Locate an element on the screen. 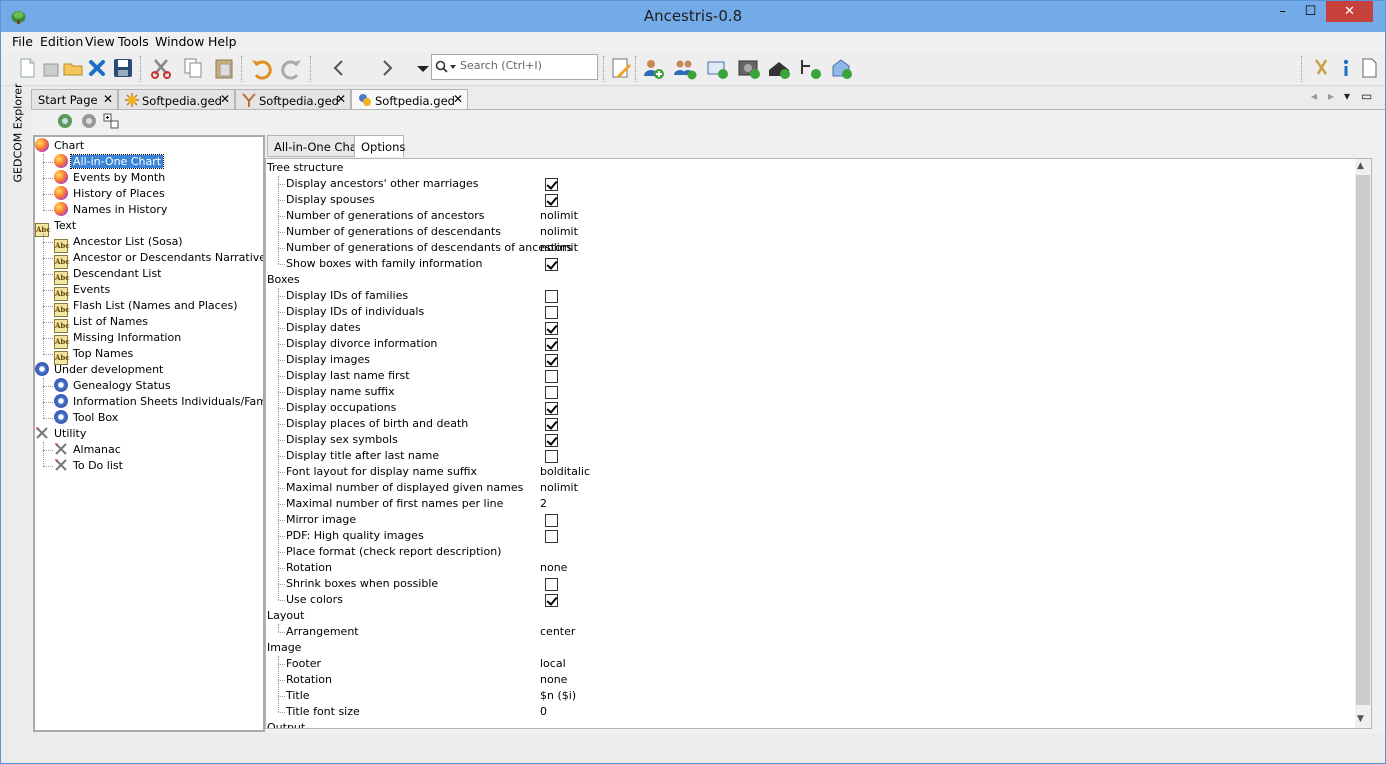 This screenshot has height=764, width=1386. option-row: Display title after last name is located at coordinates (811, 456).